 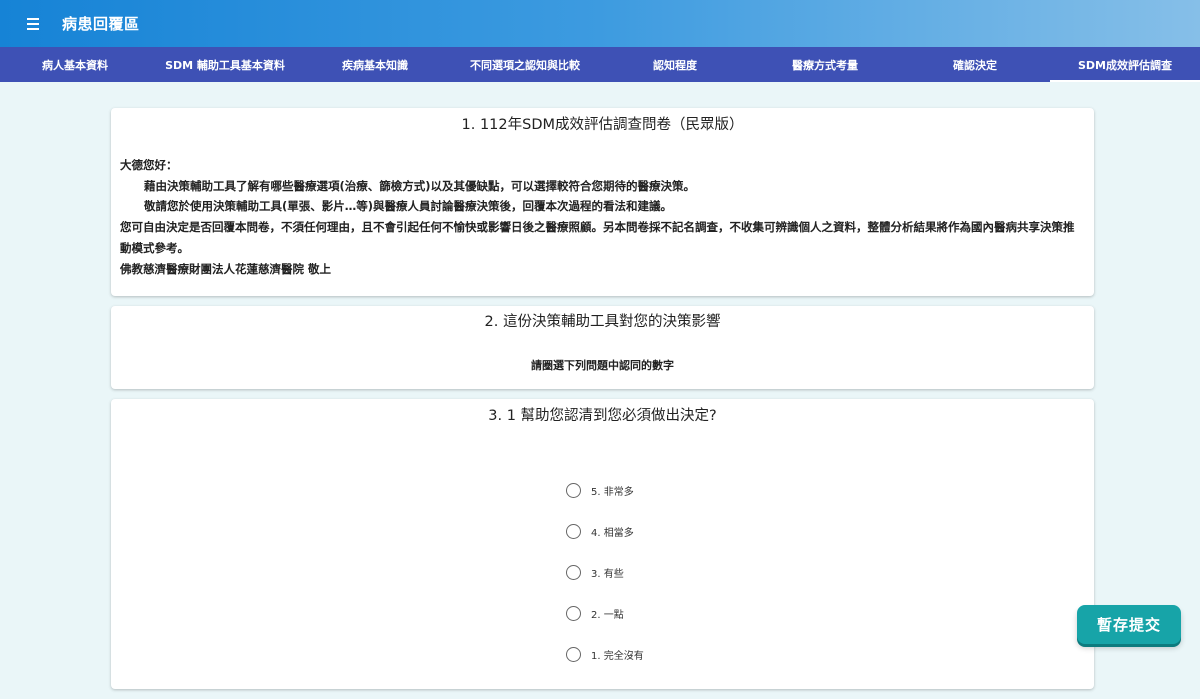 I want to click on radio-label: 5. 非常多, so click(x=612, y=492).